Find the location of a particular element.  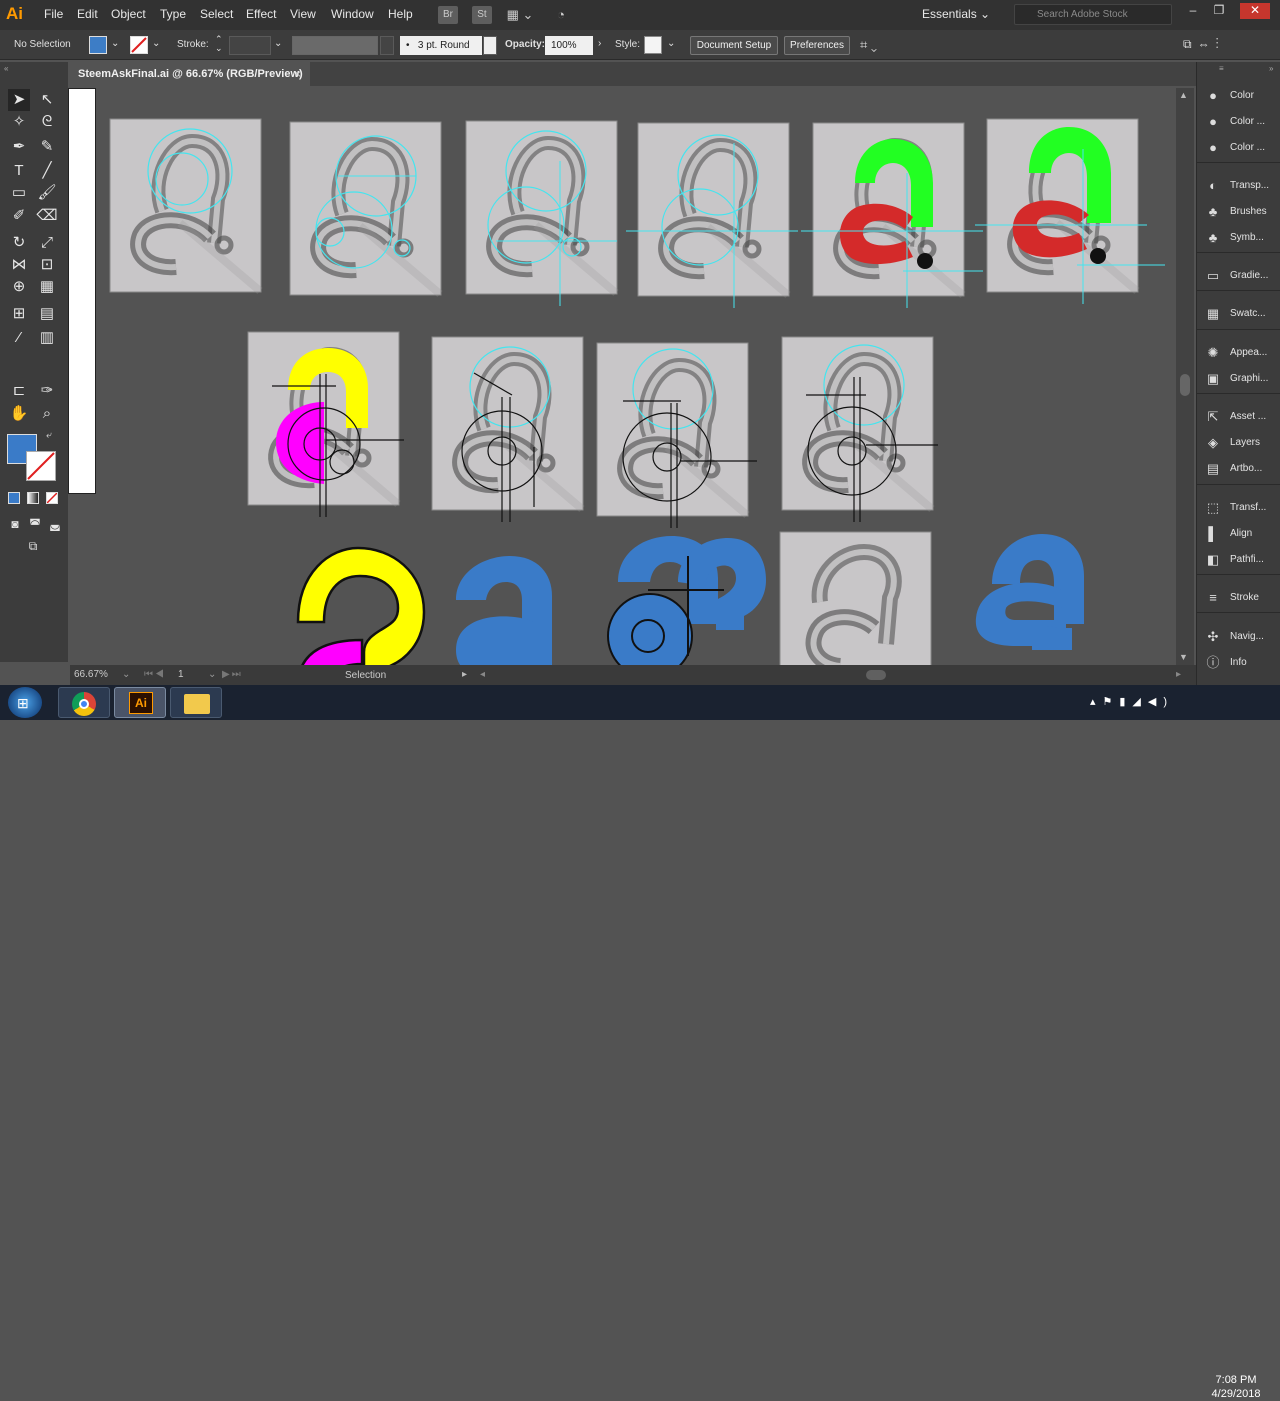

align-options-icon: ⧉⇔⁝ is located at coordinates (1204, 44).